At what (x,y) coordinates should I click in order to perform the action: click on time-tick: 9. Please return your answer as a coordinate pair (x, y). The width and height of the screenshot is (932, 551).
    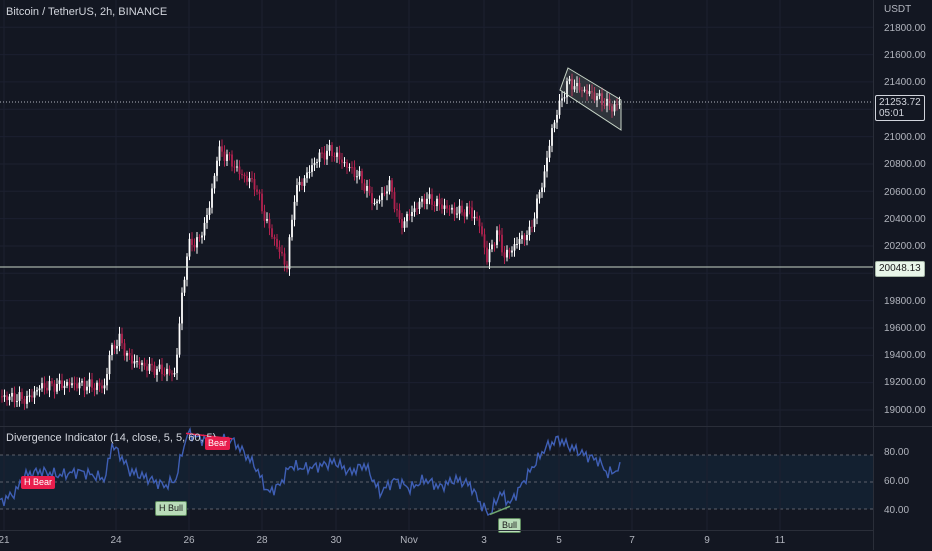
    Looking at the image, I should click on (707, 540).